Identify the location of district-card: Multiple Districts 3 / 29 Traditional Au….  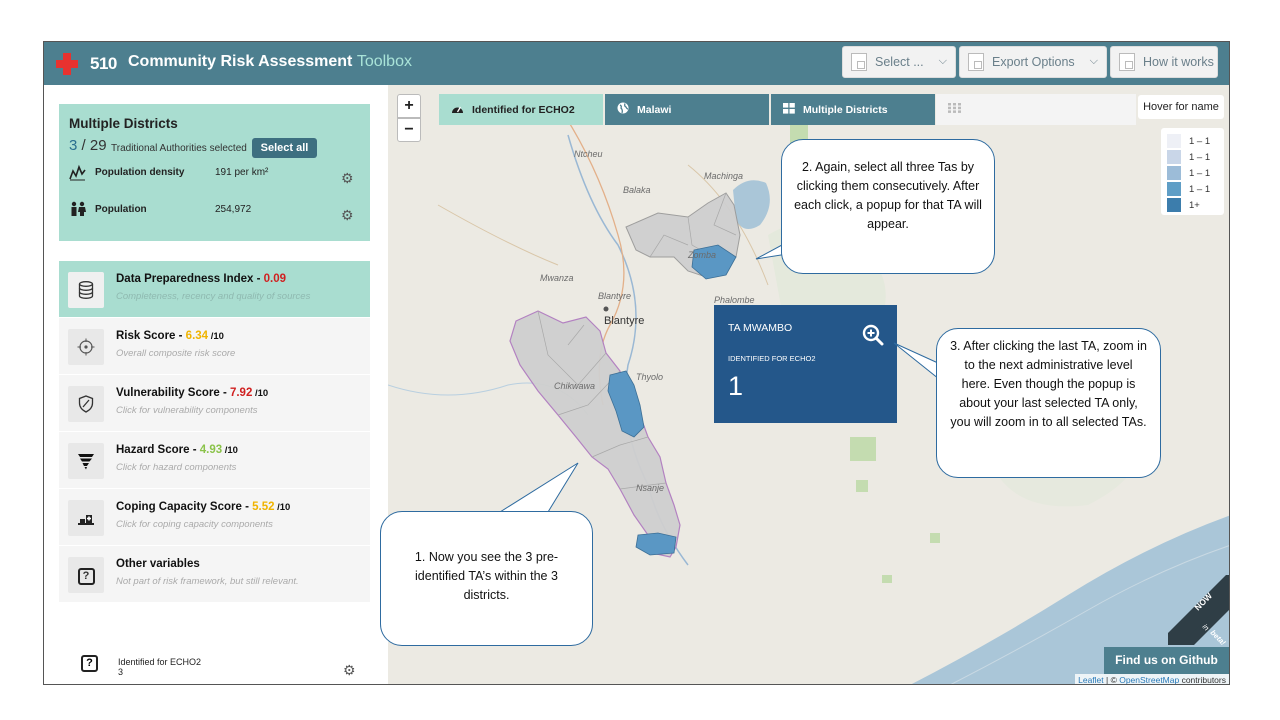
(214, 172).